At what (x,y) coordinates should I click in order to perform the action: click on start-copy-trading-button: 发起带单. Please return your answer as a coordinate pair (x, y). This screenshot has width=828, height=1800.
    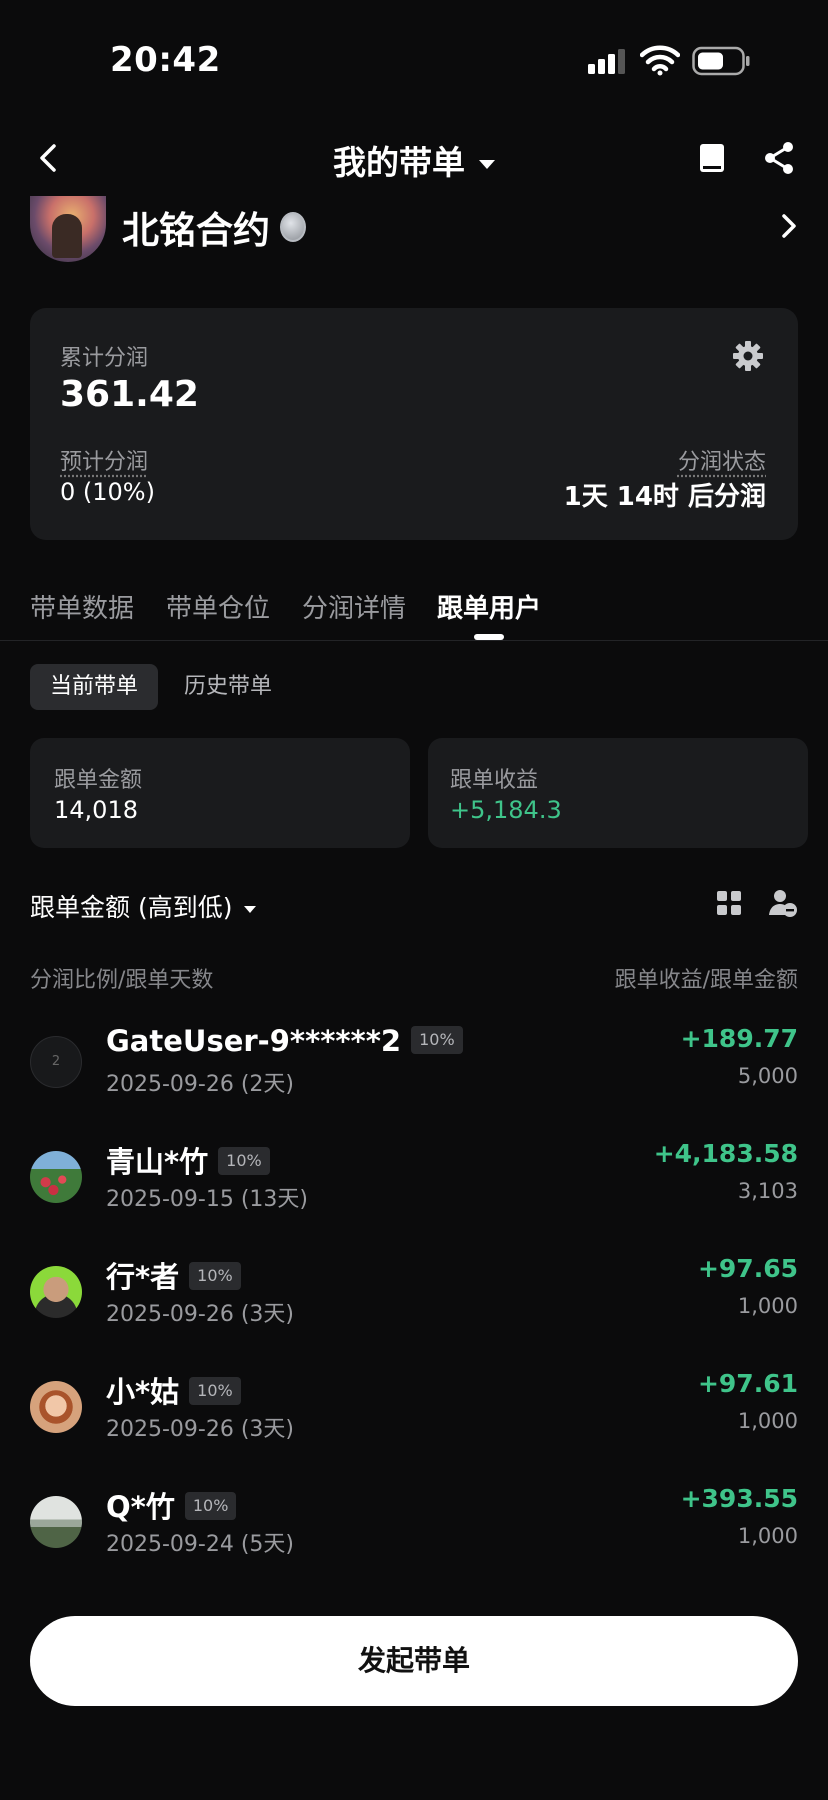
    Looking at the image, I should click on (414, 1661).